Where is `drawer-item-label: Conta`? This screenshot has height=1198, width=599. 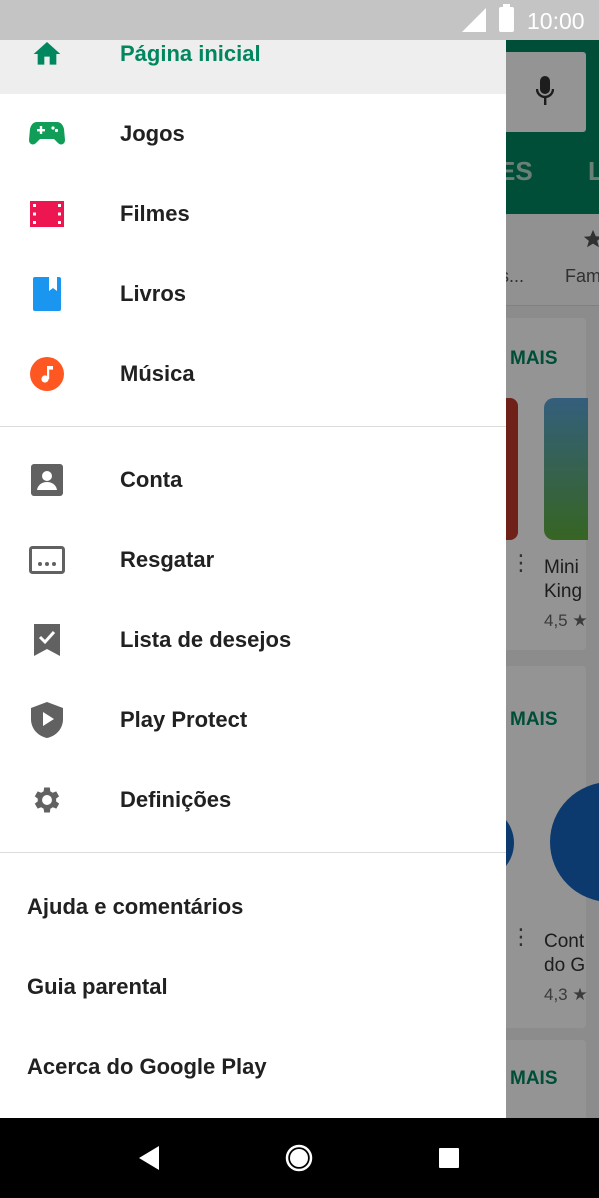
drawer-item-label: Conta is located at coordinates (151, 479).